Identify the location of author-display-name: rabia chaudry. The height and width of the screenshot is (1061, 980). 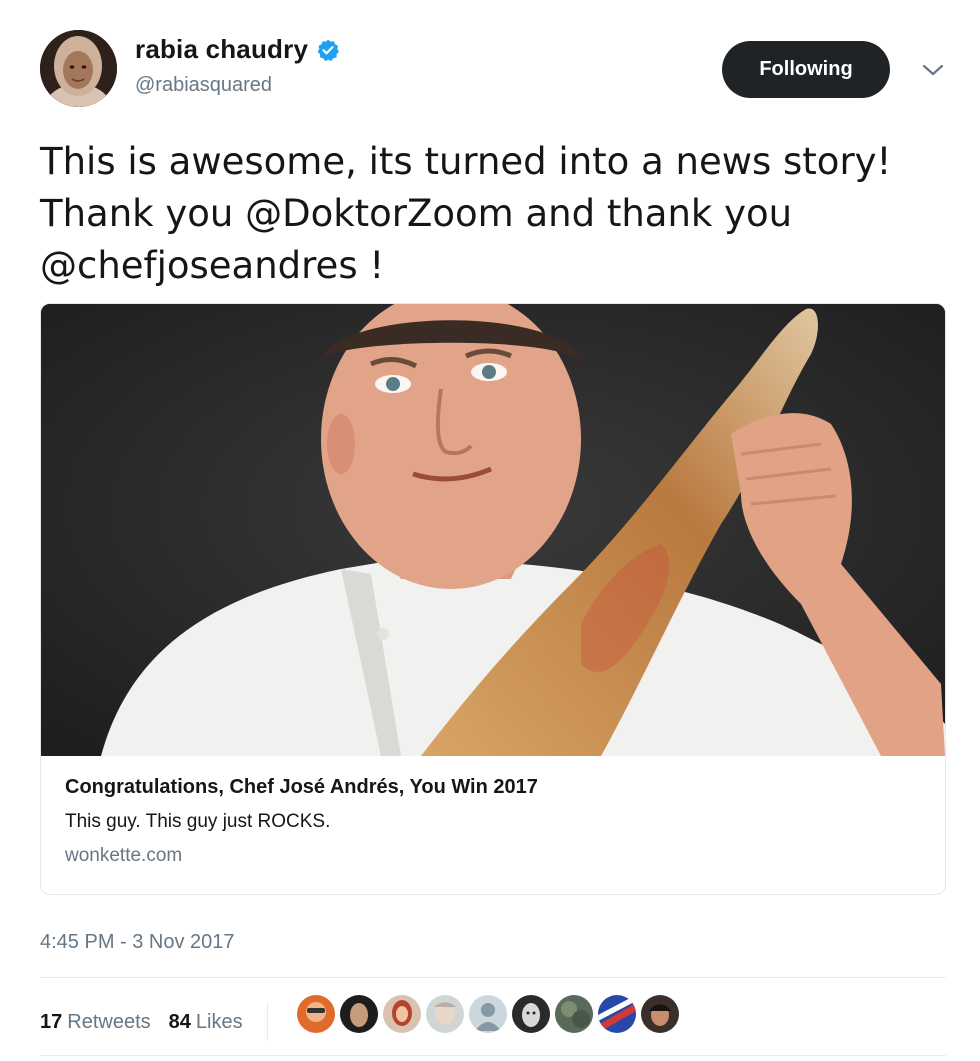
(221, 49).